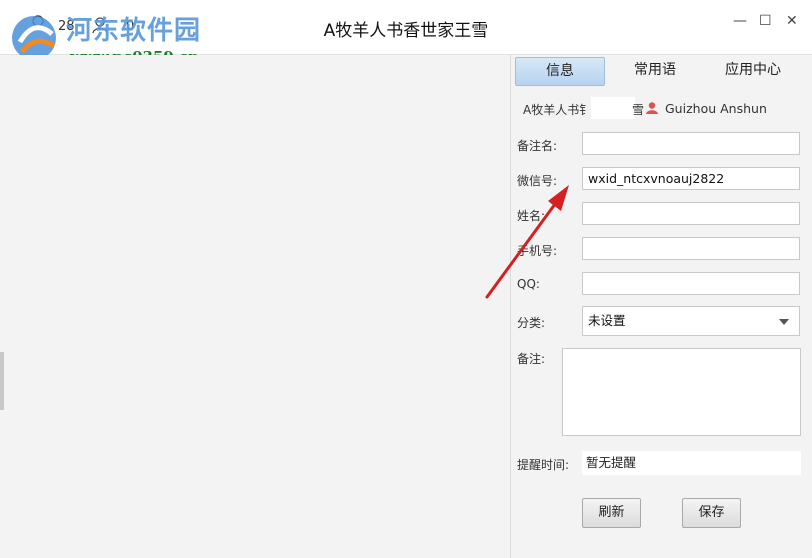 The image size is (812, 558). I want to click on close-button: ✕, so click(792, 21).